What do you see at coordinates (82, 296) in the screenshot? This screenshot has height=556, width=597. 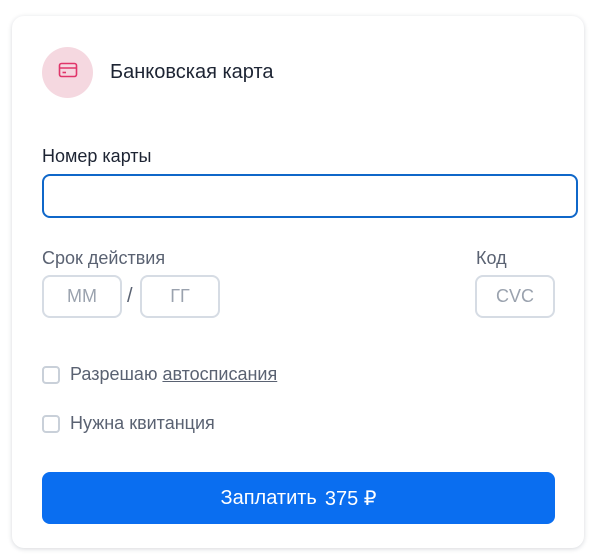 I see `expiry-month-input` at bounding box center [82, 296].